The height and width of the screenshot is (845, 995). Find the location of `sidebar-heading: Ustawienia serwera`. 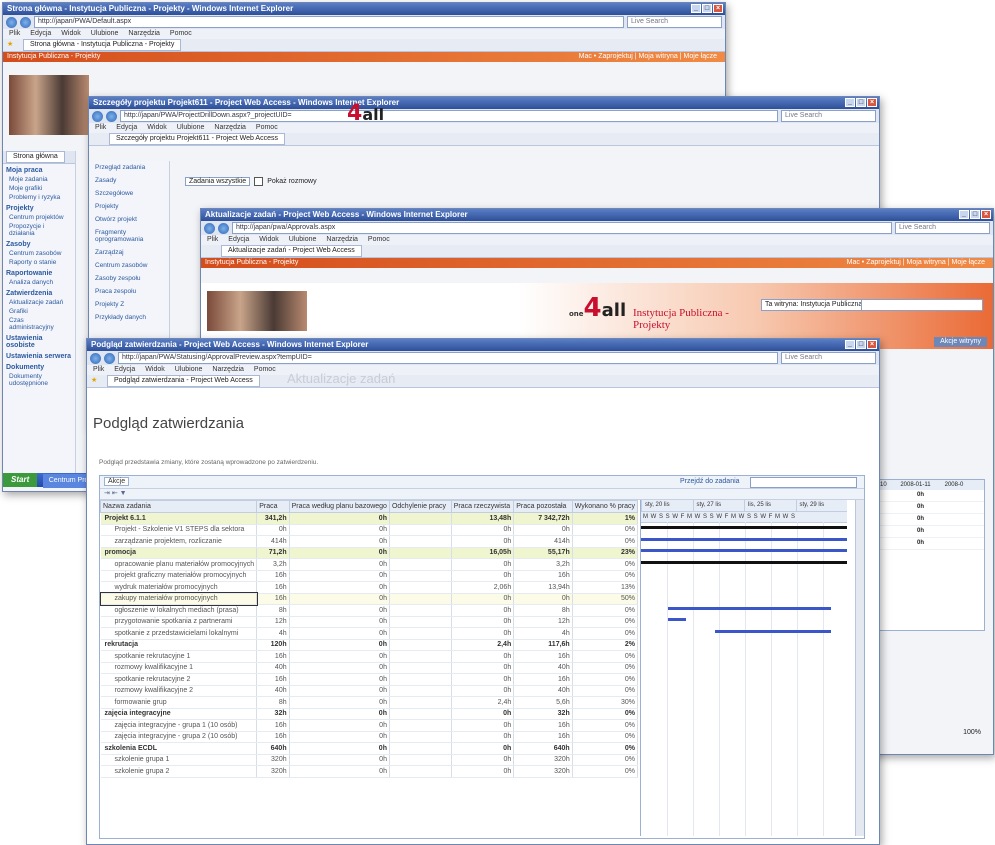

sidebar-heading: Ustawienia serwera is located at coordinates (39, 355).